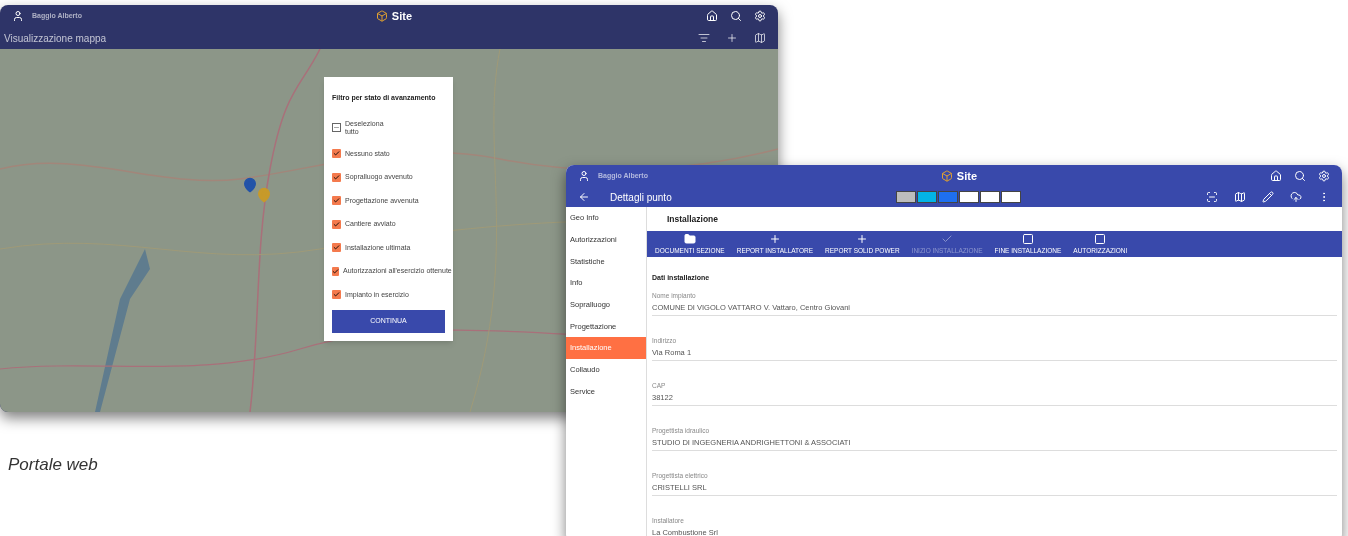 The image size is (1348, 536). I want to click on minus-icon, so click(336, 127).